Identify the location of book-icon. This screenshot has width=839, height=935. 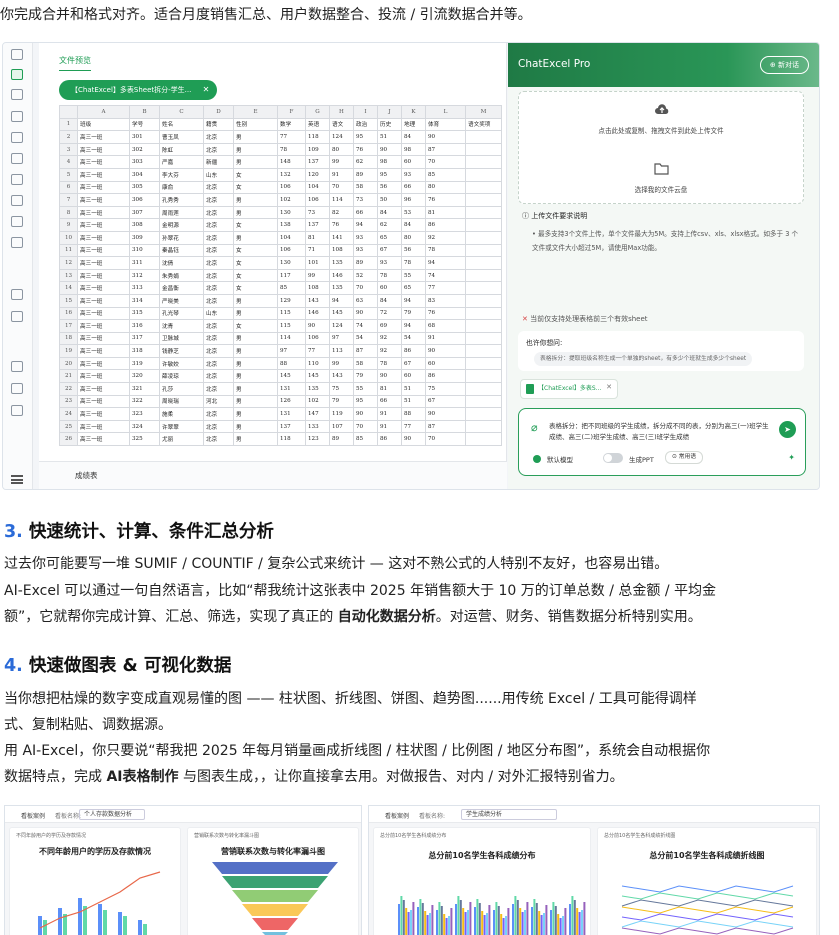
(17, 221).